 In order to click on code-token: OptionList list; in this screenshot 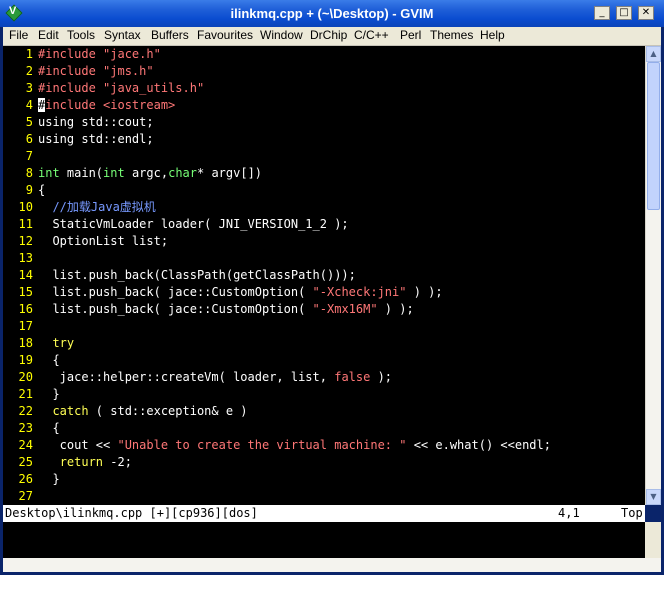, I will do `click(103, 241)`.